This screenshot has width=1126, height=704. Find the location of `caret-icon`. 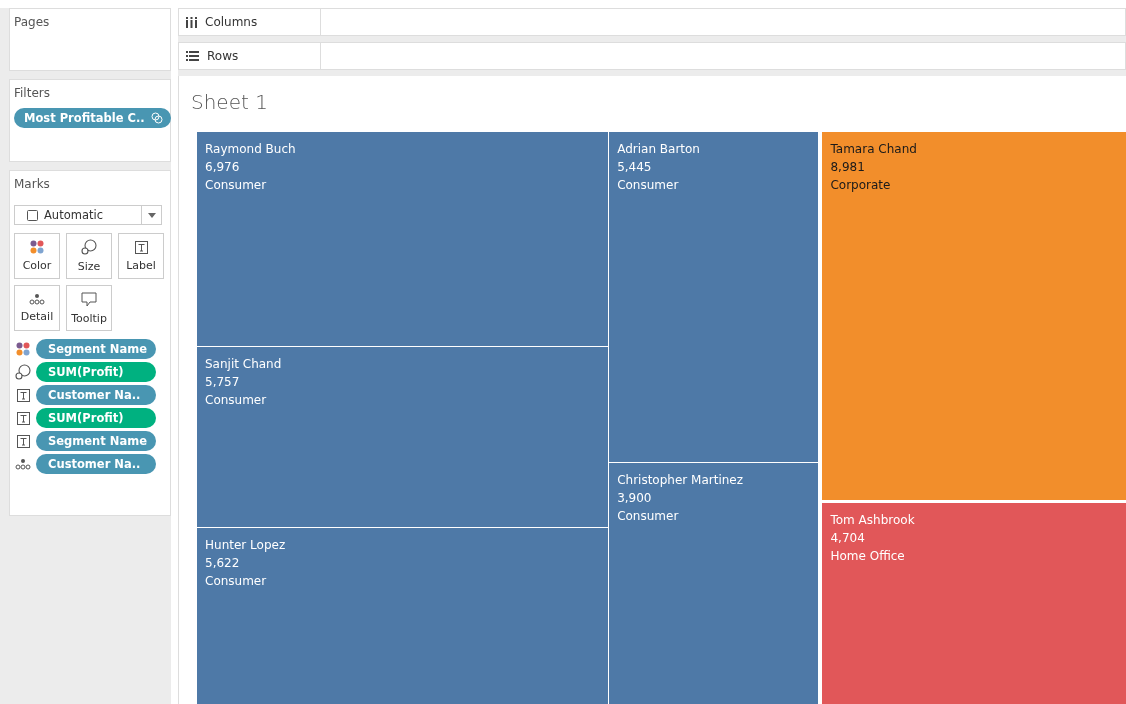

caret-icon is located at coordinates (152, 215).